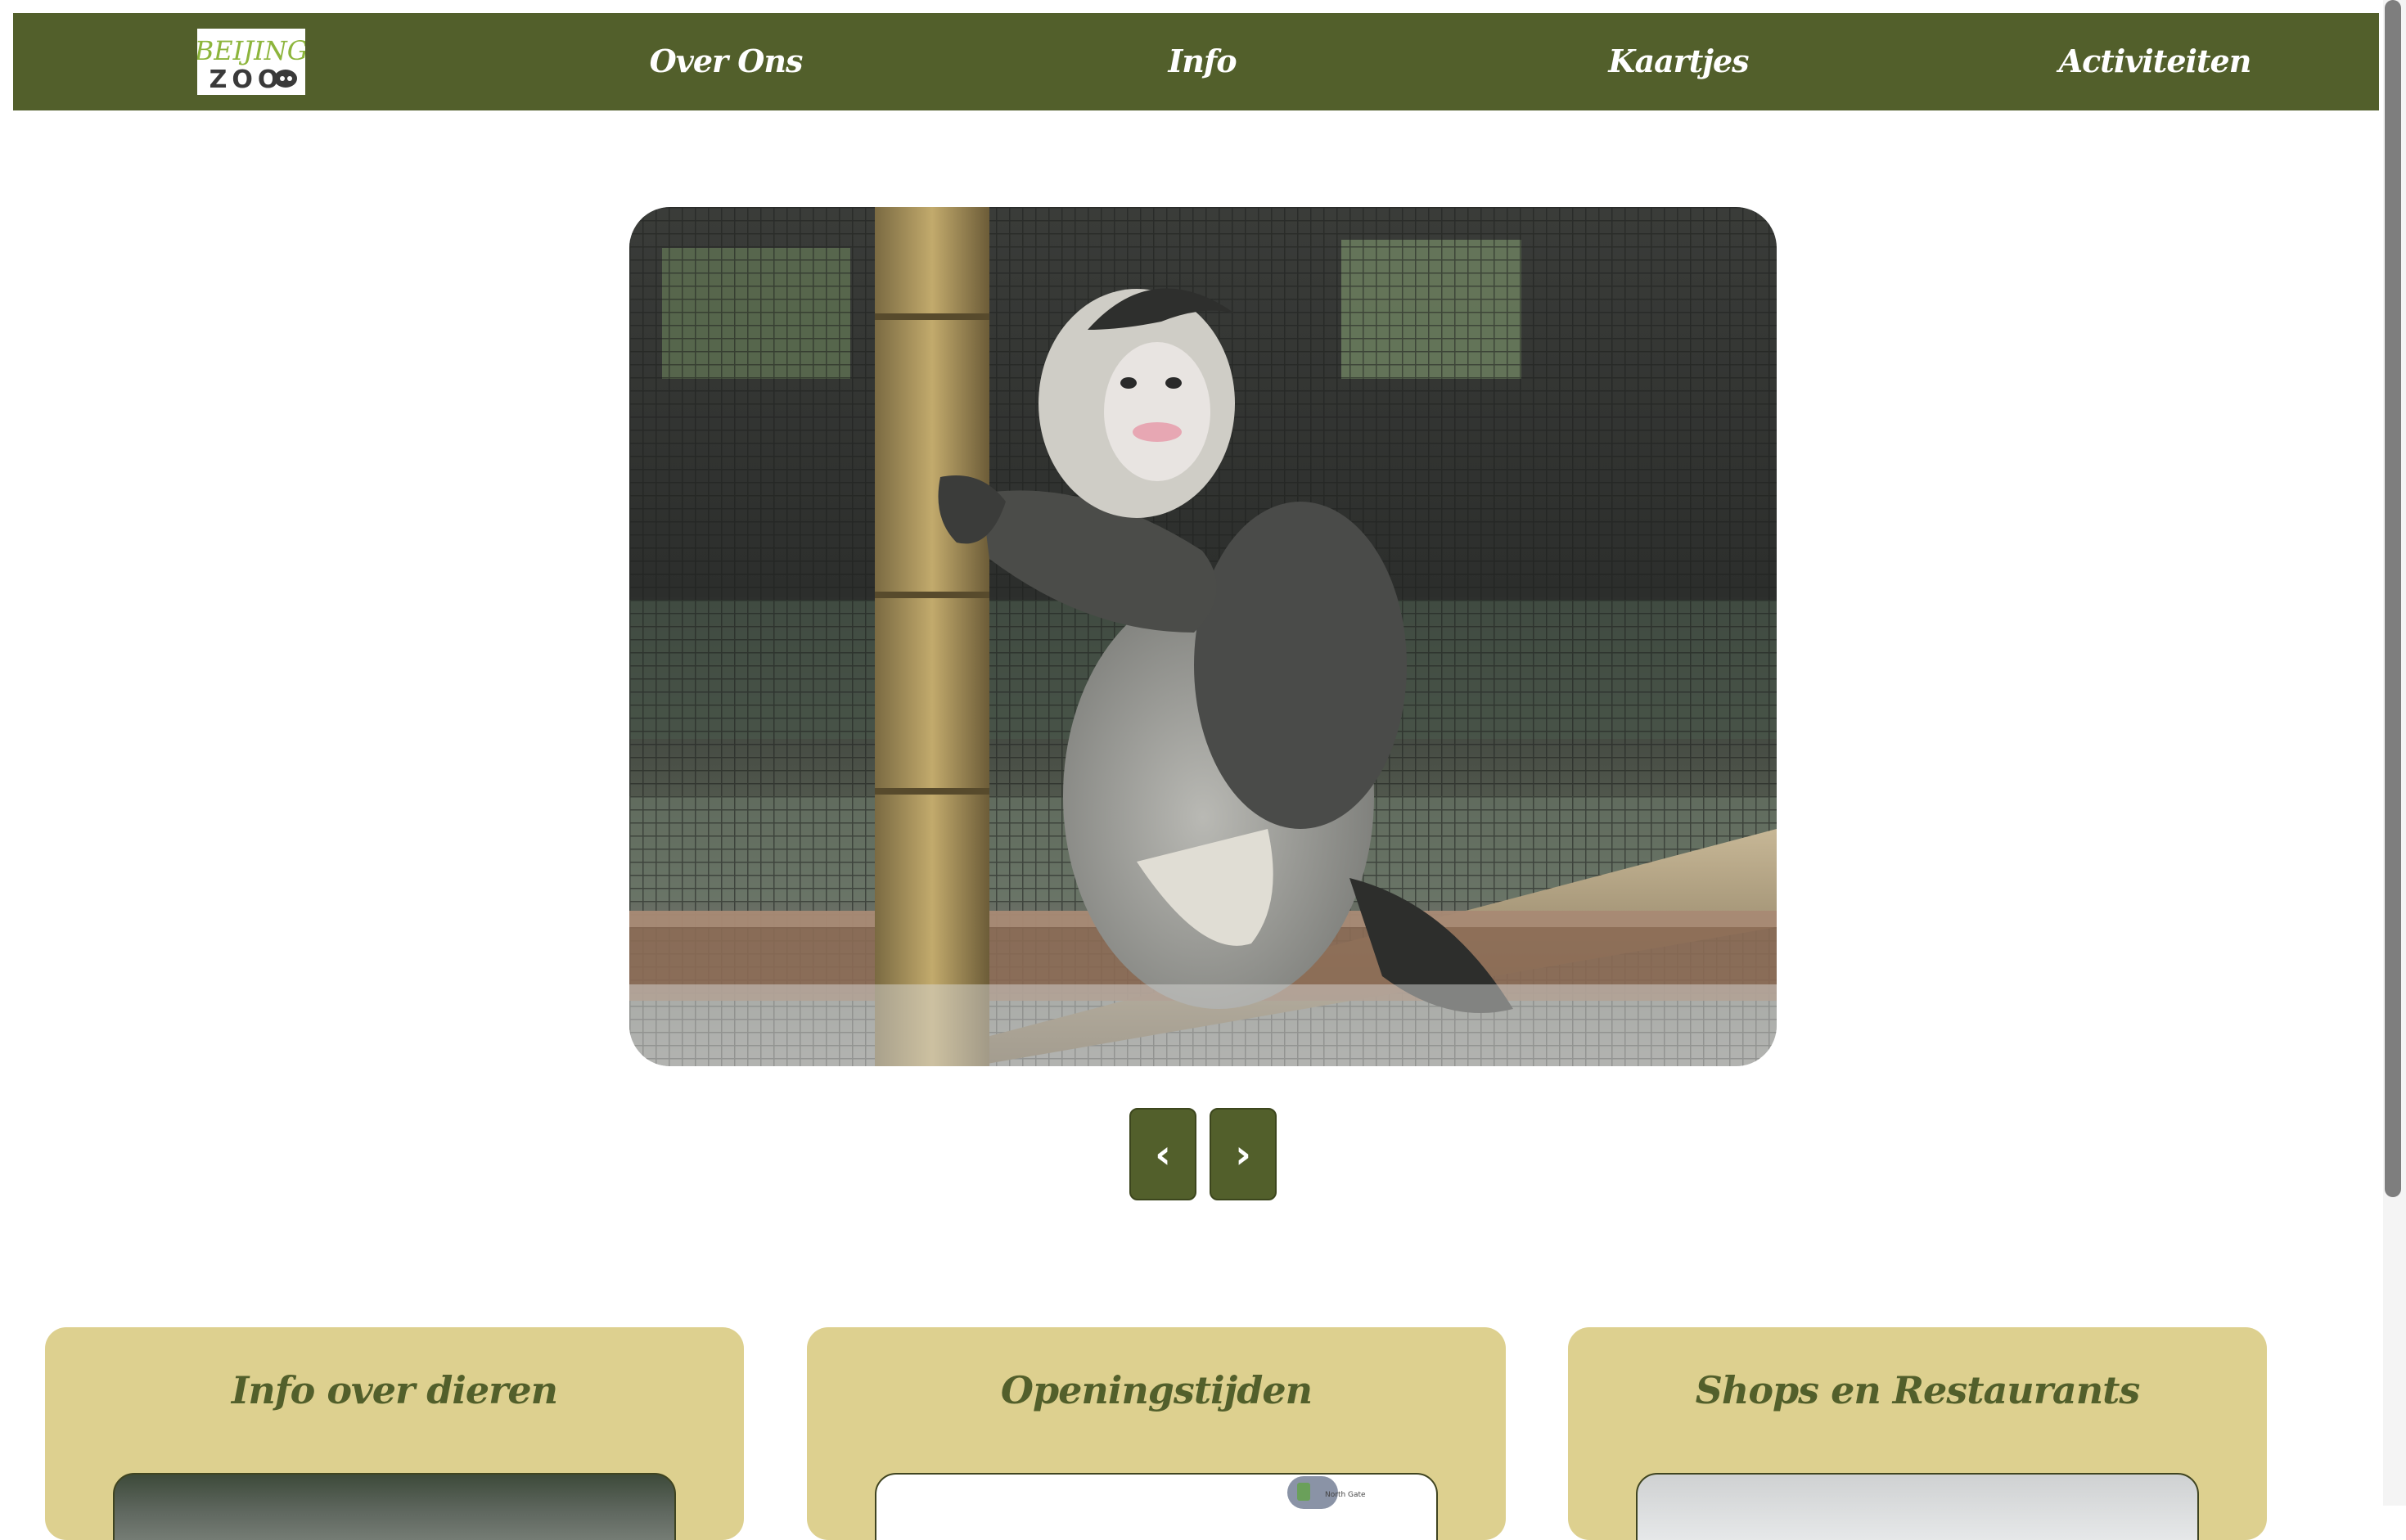  Describe the element at coordinates (1918, 1506) in the screenshot. I see `card-image-shops` at that location.